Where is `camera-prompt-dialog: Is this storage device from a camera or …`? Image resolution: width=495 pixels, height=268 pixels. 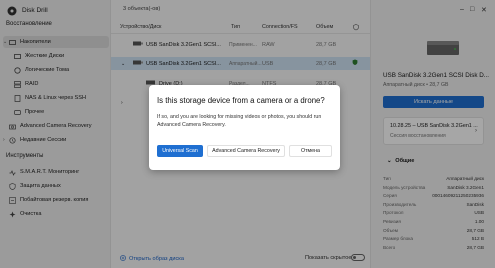
camera-prompt-dialog: Is this storage device from a camera or … is located at coordinates (244, 127).